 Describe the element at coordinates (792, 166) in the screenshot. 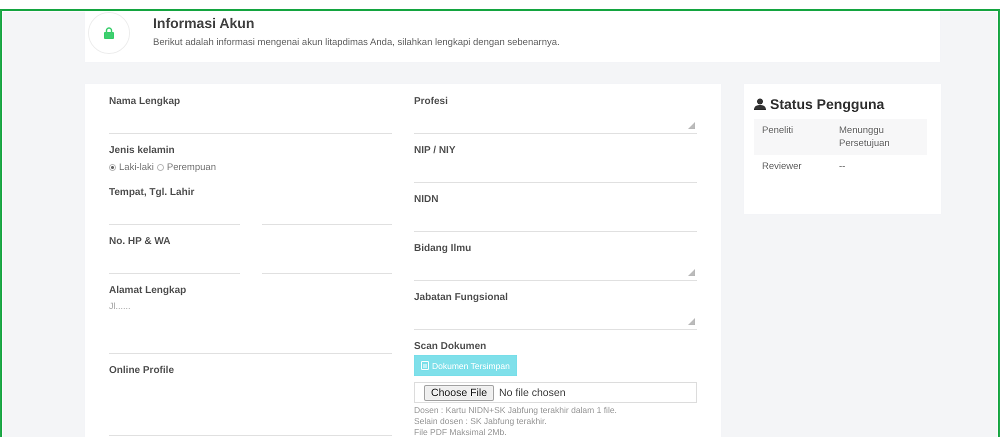

I see `table-cell: Reviewer` at that location.